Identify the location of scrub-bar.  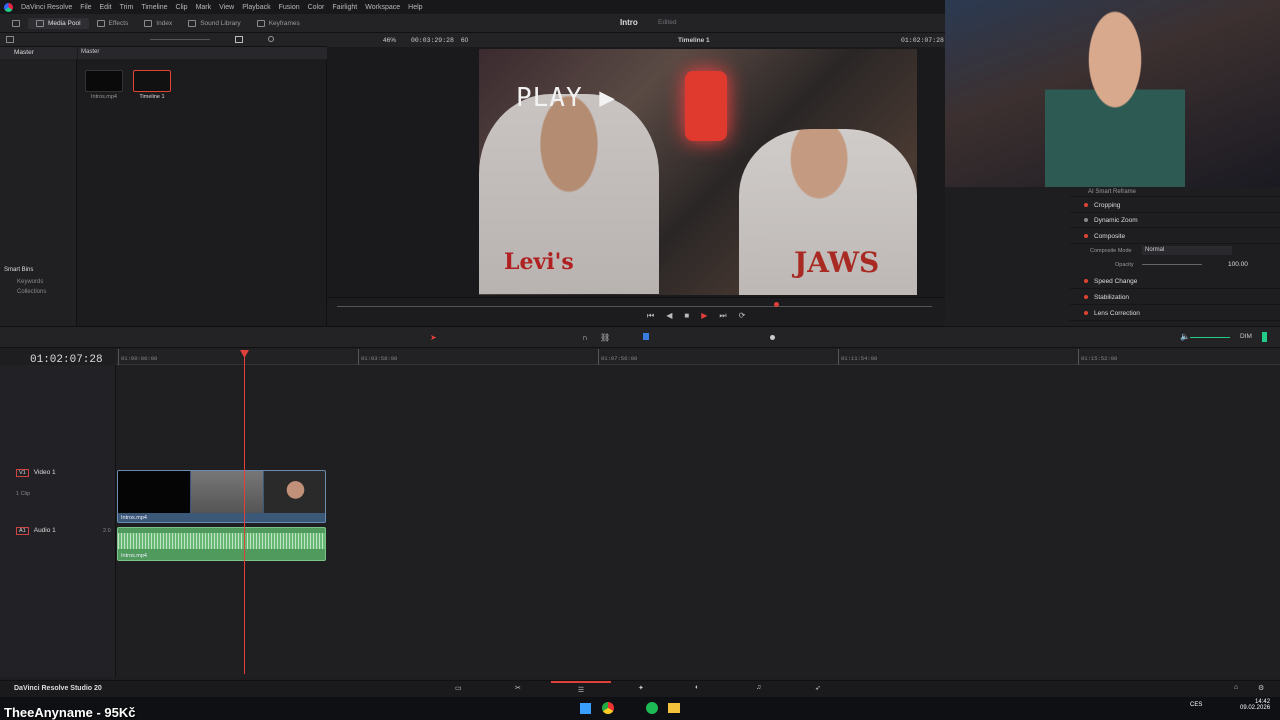
(634, 306).